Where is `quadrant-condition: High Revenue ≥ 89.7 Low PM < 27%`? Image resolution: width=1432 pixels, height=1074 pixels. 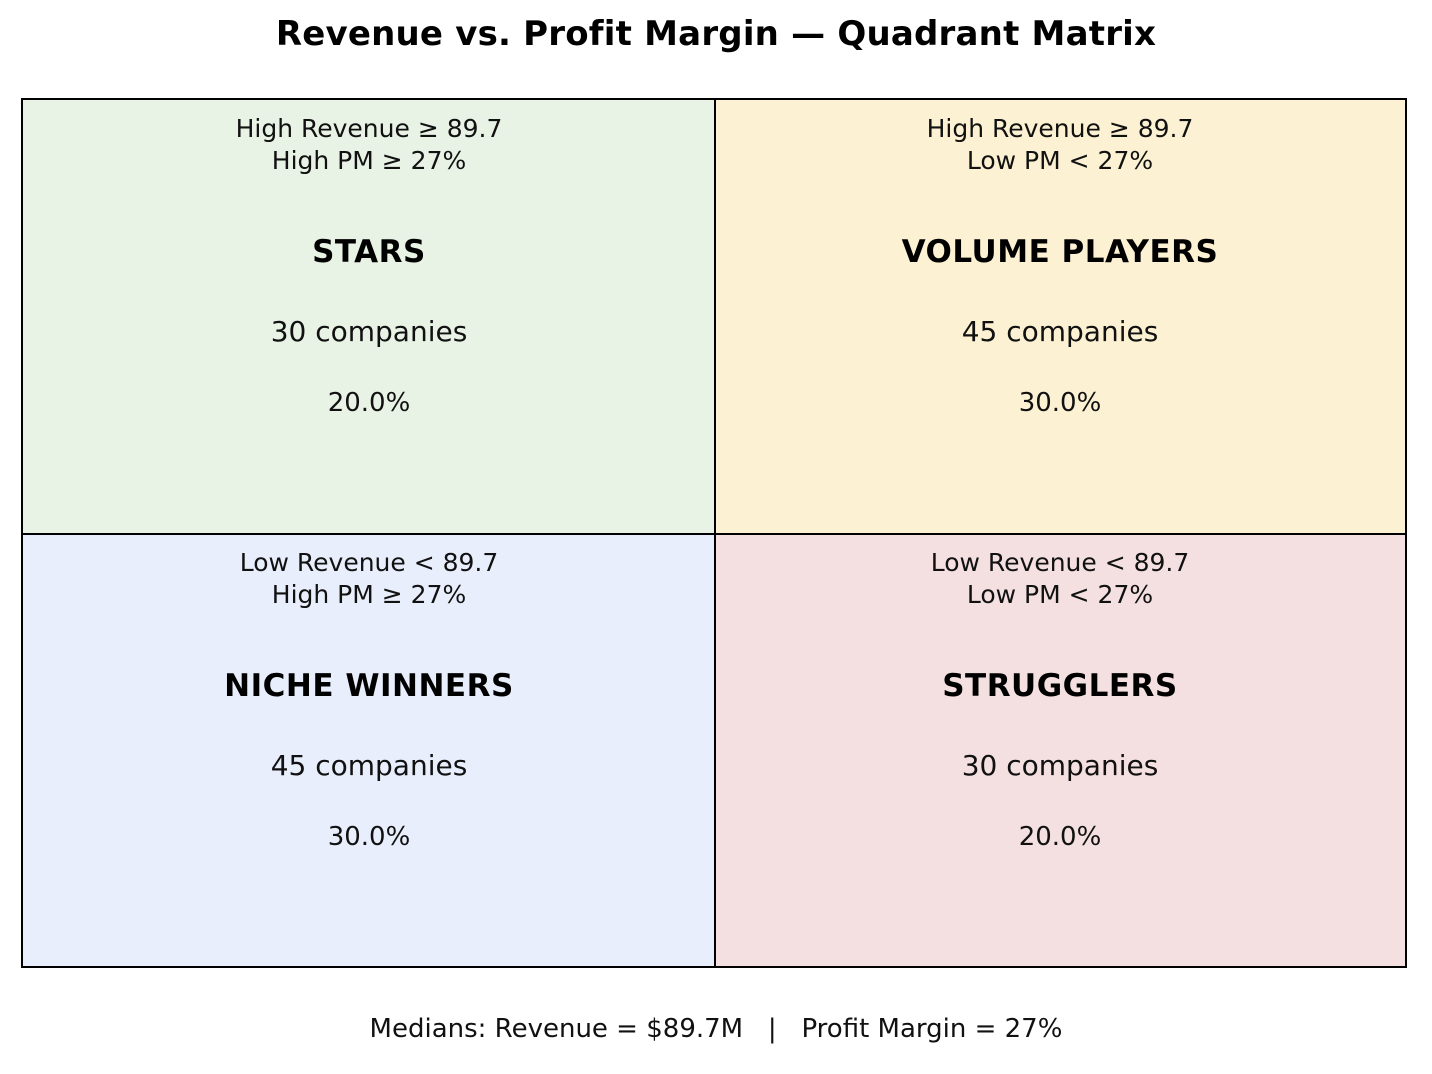 quadrant-condition: High Revenue ≥ 89.7 Low PM < 27% is located at coordinates (1060, 145).